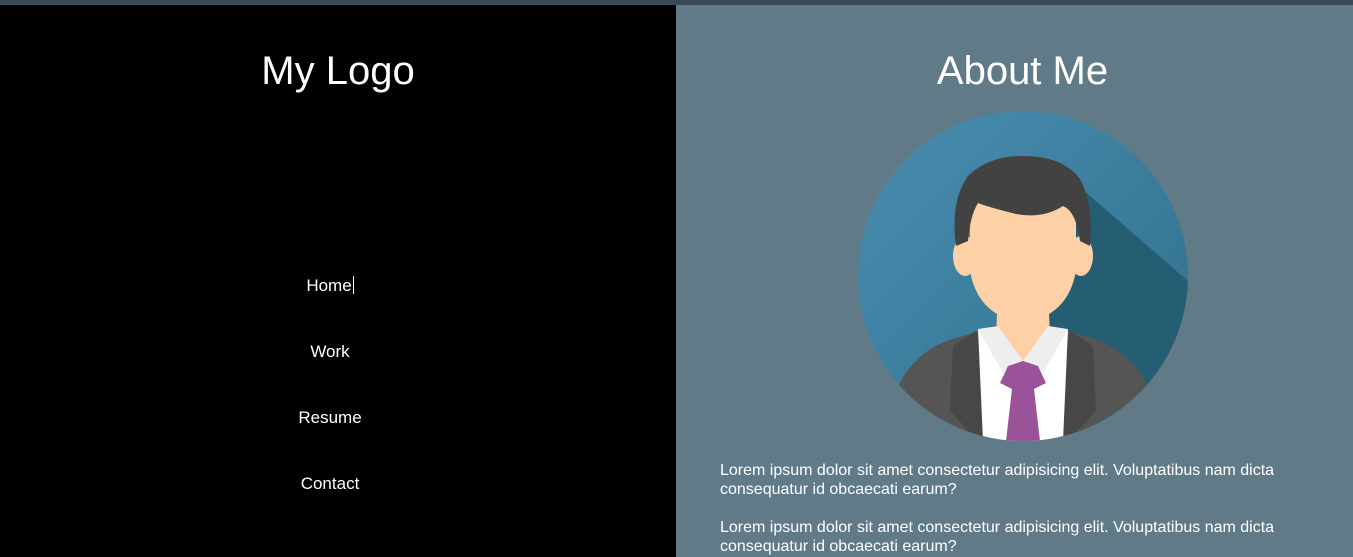 This screenshot has width=1353, height=557. I want to click on nav-link-contact: Contact, so click(330, 483).